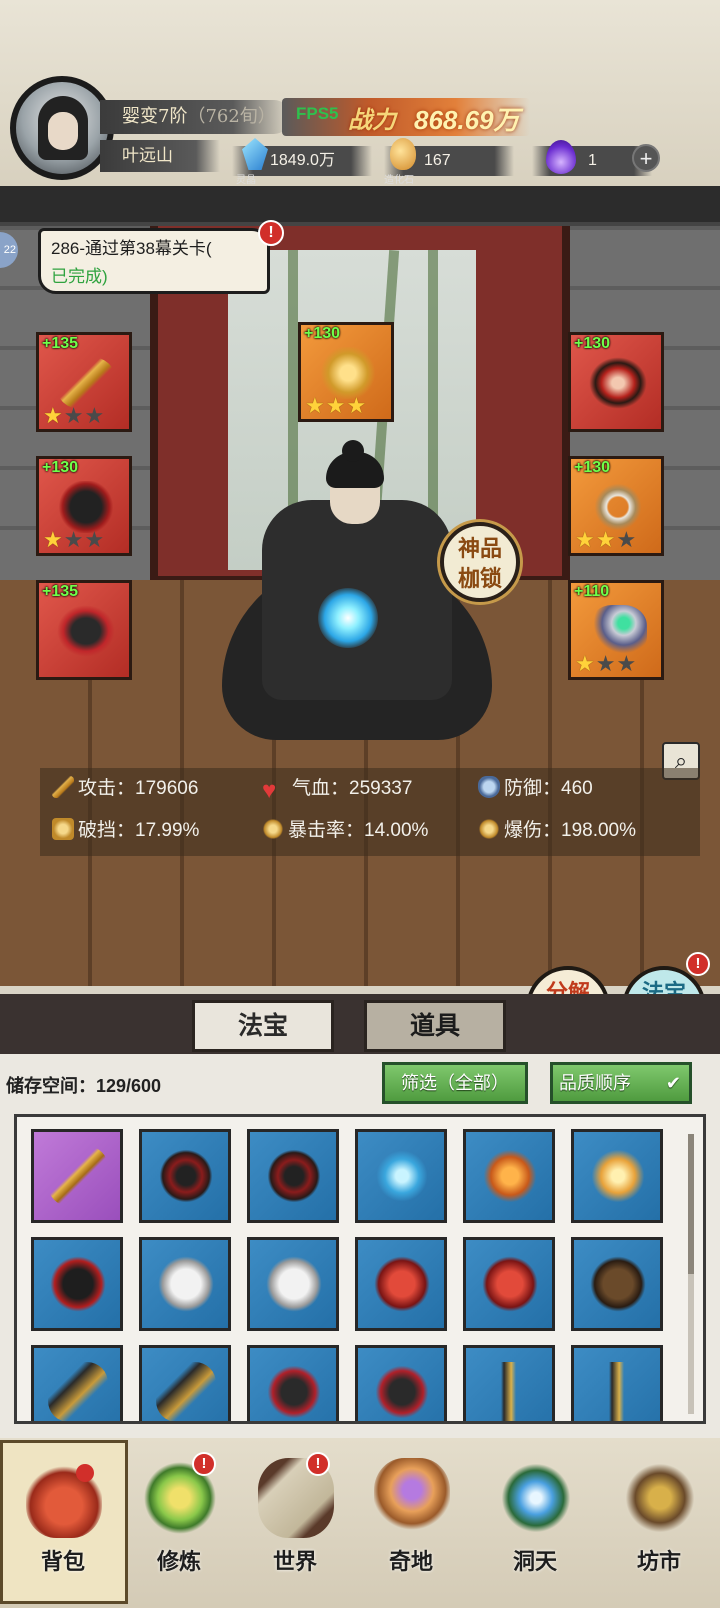 Image resolution: width=720 pixels, height=1608 pixels. I want to click on tab-items: 道具, so click(435, 1026).